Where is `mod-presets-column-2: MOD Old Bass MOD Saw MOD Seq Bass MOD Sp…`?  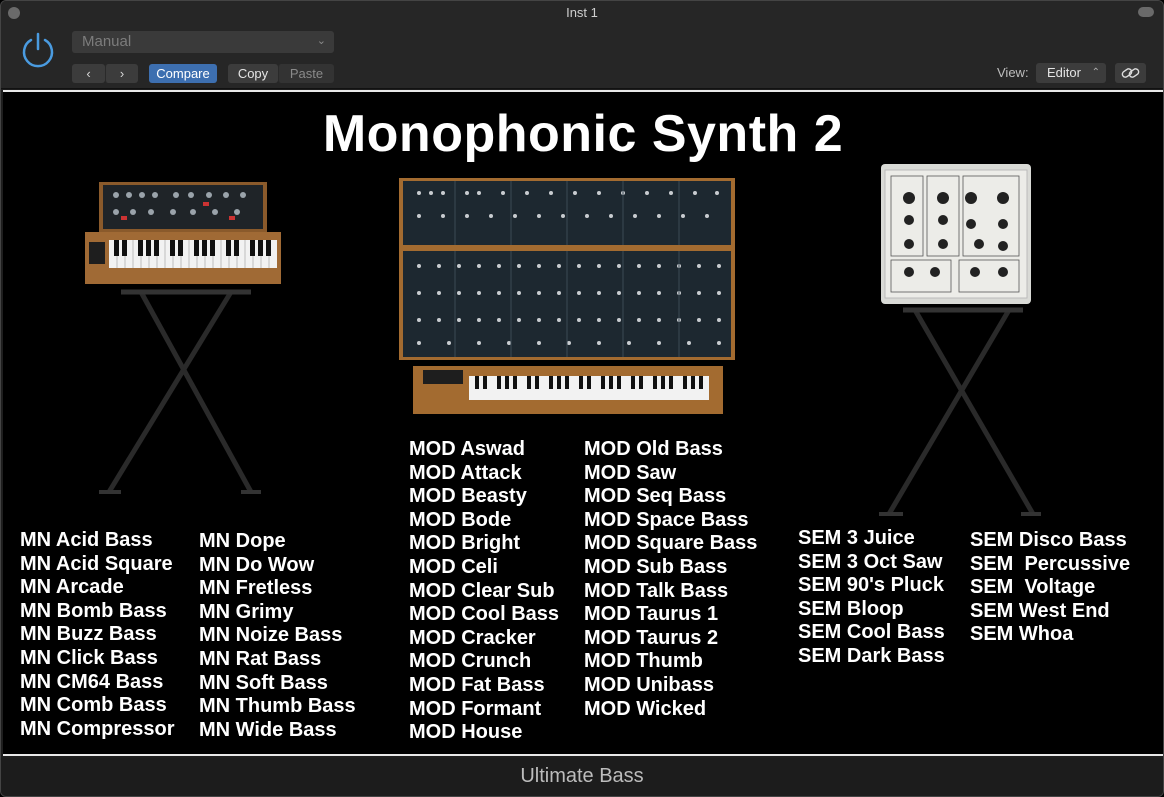 mod-presets-column-2: MOD Old Bass MOD Saw MOD Seq Bass MOD Sp… is located at coordinates (670, 579).